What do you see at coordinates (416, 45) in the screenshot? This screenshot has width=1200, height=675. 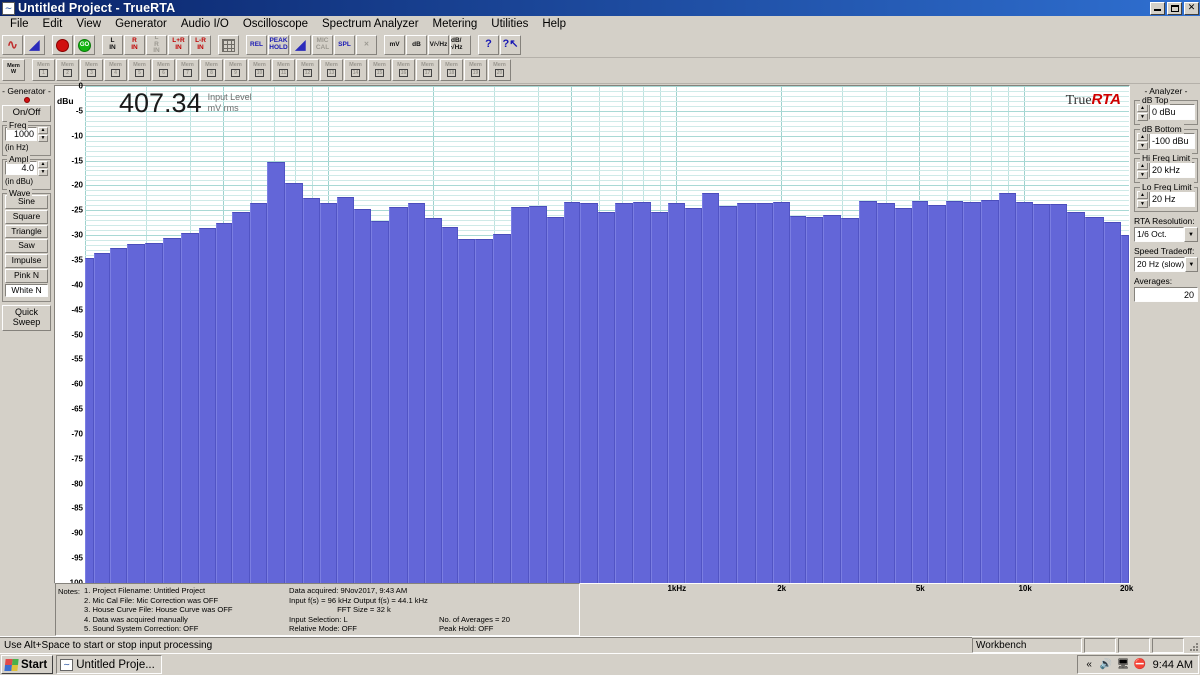 I see `decibel-units-button: dB` at bounding box center [416, 45].